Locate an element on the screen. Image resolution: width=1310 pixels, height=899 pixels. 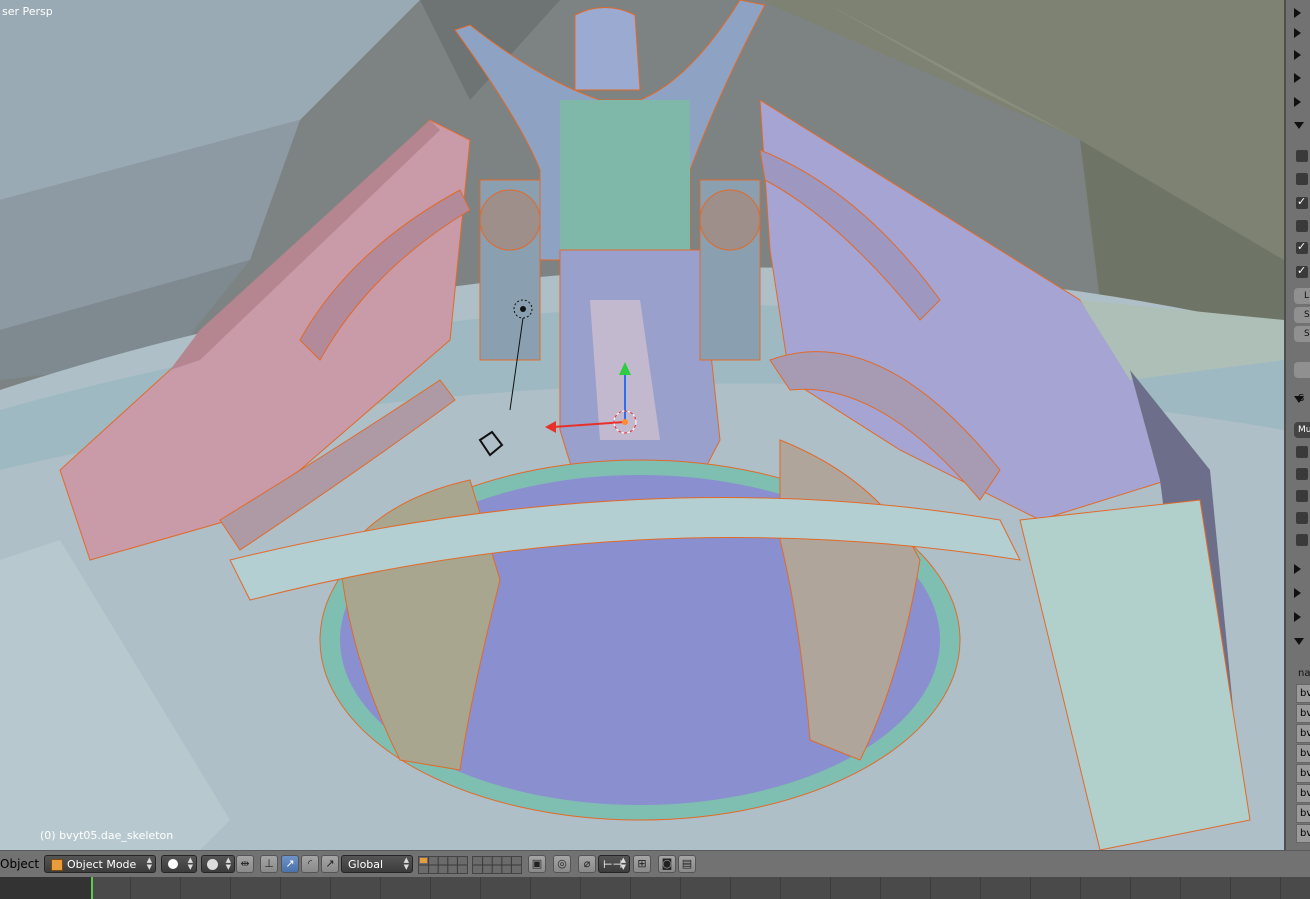
transform-orientation-select: Global ▲ ▼ is located at coordinates (377, 864).